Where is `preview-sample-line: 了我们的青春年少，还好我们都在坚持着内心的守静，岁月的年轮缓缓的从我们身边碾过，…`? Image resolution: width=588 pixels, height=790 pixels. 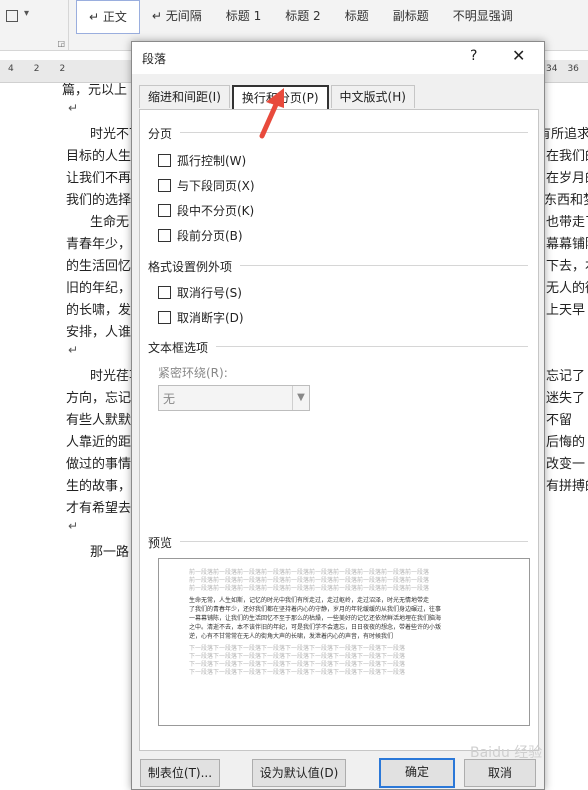 preview-sample-line: 了我们的青春年少，还好我们都在坚持着内心的守静，岁月的年轮缓缓的从我们身边碾过，… is located at coordinates (315, 609).